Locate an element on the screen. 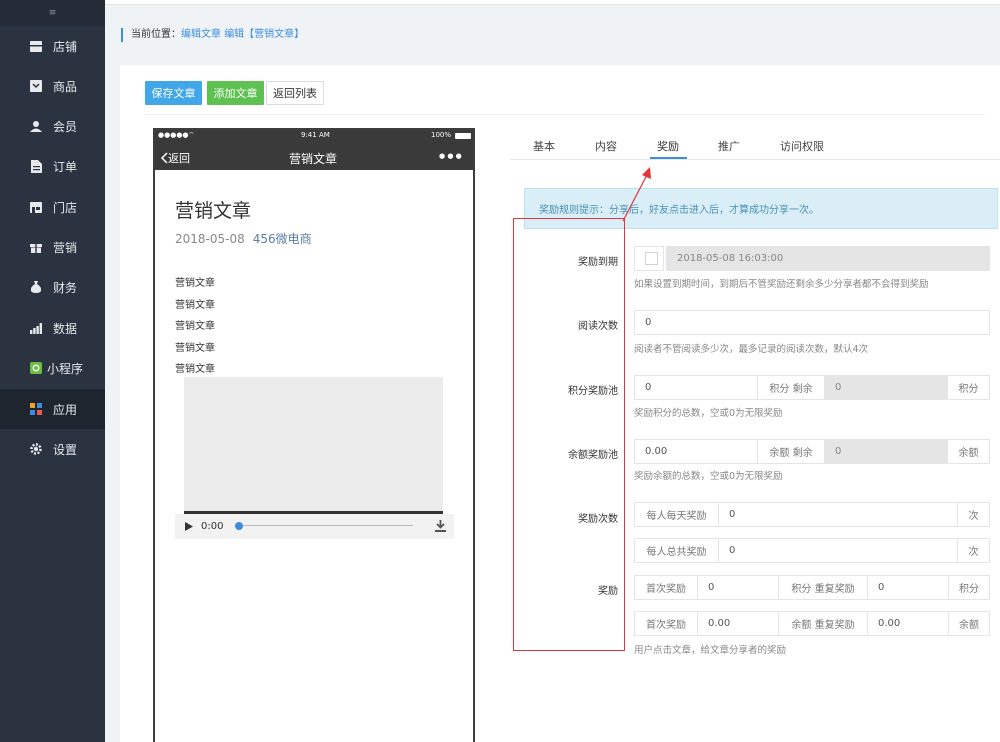  balance-pool-addon: 余额 剩余 is located at coordinates (791, 451).